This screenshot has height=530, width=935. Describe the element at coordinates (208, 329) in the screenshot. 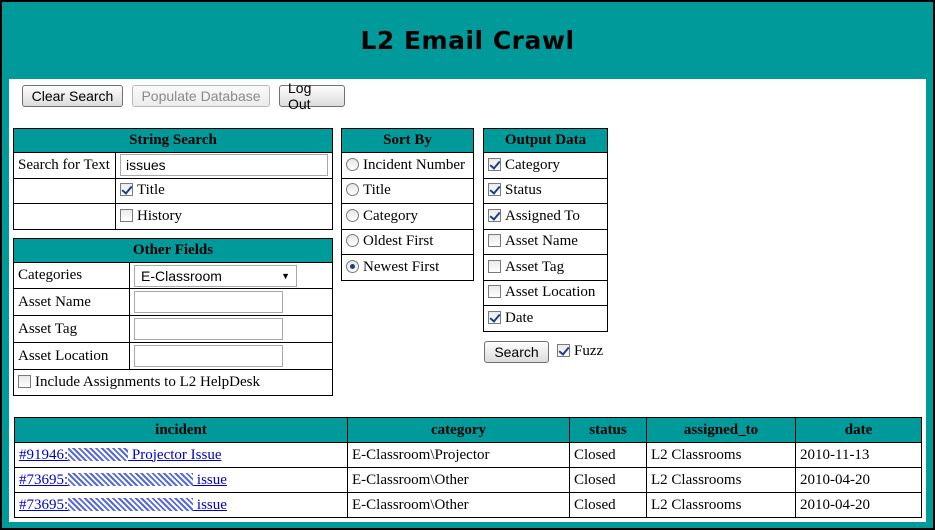

I see `asset-tag-input` at that location.